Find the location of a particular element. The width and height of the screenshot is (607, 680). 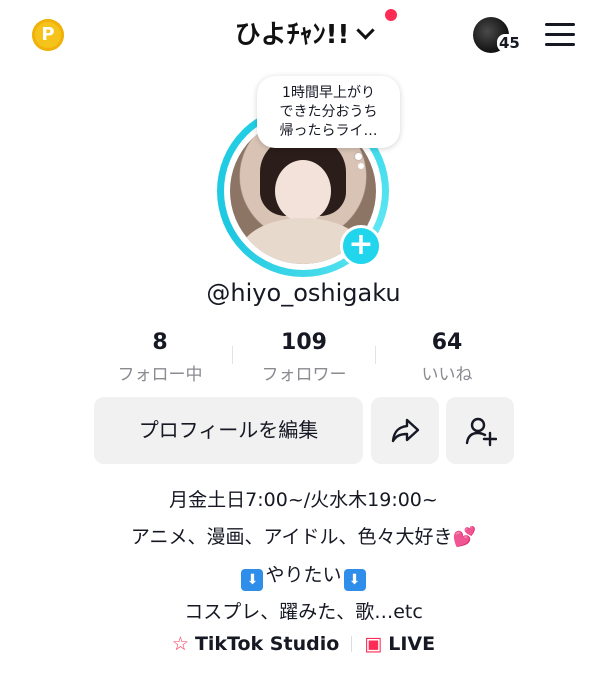

menu-icon is located at coordinates (560, 38).